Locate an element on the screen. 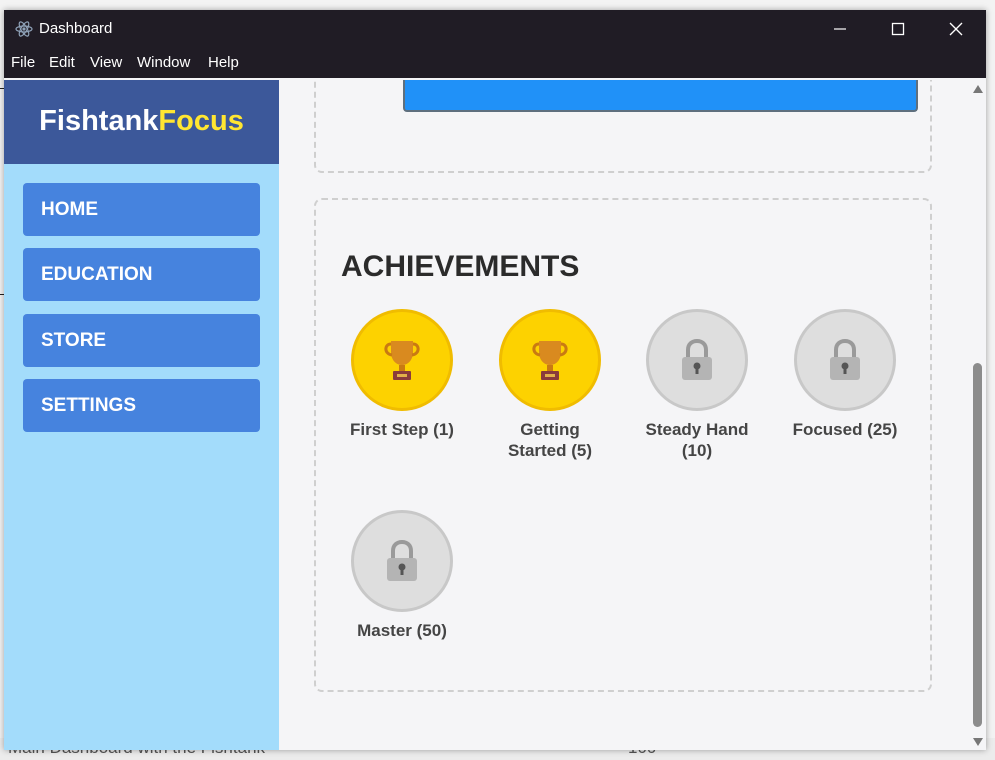  maximize-button is located at coordinates (898, 29).